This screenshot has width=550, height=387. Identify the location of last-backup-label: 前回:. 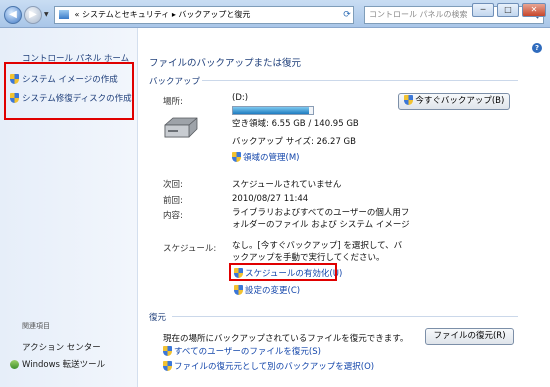
(173, 201).